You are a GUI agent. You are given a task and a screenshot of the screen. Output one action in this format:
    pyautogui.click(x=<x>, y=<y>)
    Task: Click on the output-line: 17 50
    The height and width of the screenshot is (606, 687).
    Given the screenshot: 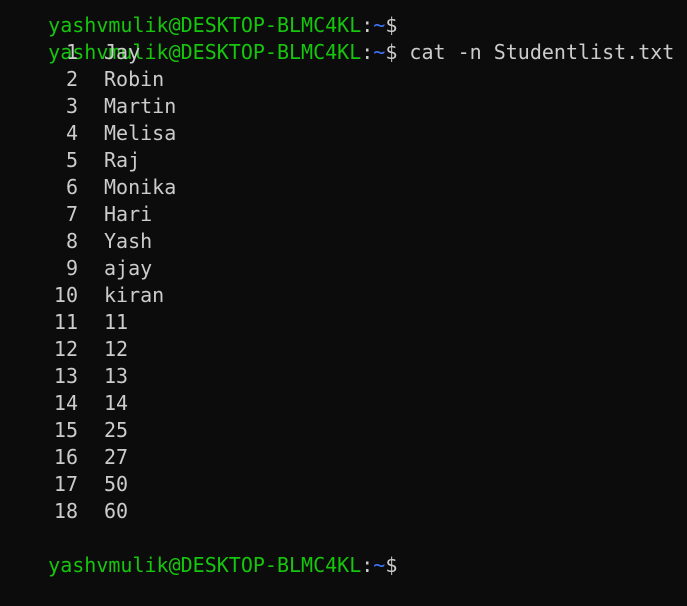 What is the action you would take?
    pyautogui.click(x=343, y=484)
    